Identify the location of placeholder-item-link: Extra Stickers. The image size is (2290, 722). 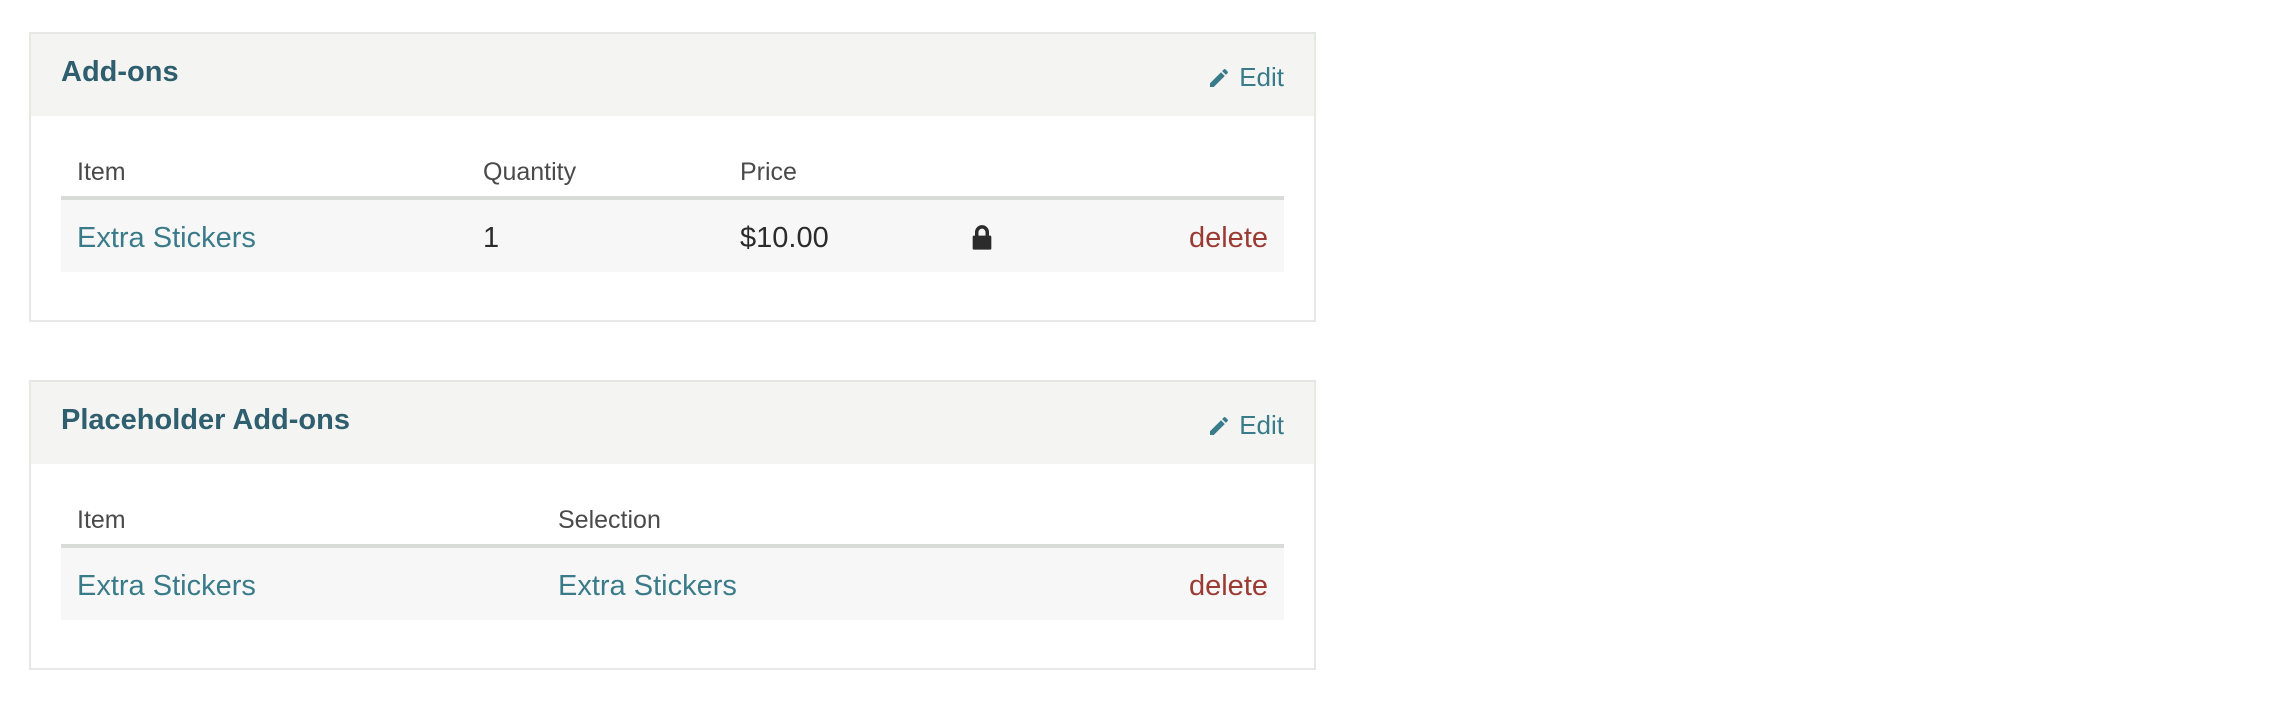
(166, 586).